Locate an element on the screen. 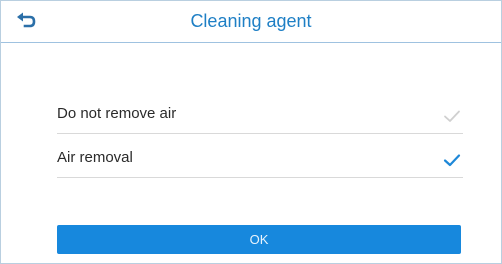  page-title: Cleaning agent is located at coordinates (251, 21).